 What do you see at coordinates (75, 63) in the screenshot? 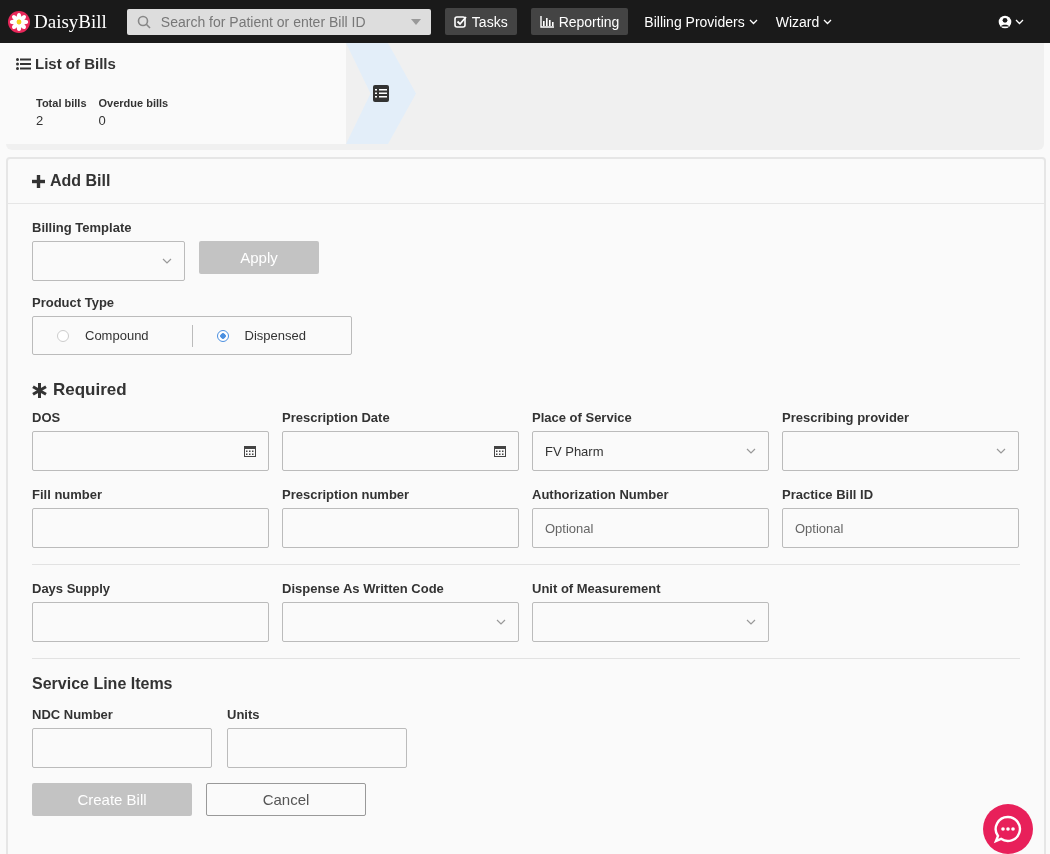
I see `panel-title: List of Bills` at bounding box center [75, 63].